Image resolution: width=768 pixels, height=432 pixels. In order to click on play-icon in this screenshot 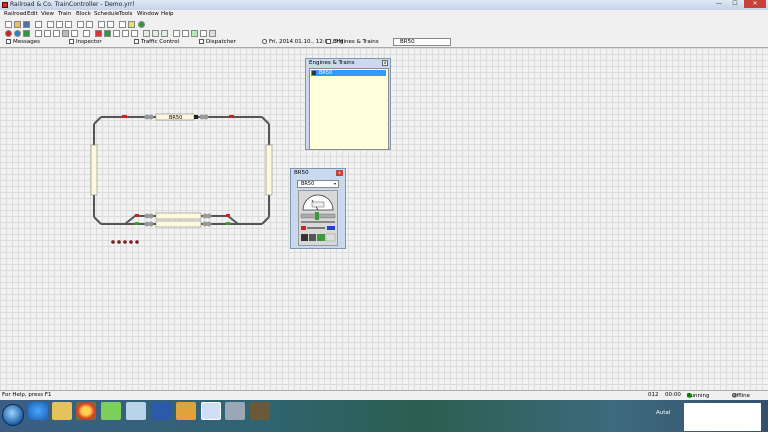, I will do `click(146, 33)`.